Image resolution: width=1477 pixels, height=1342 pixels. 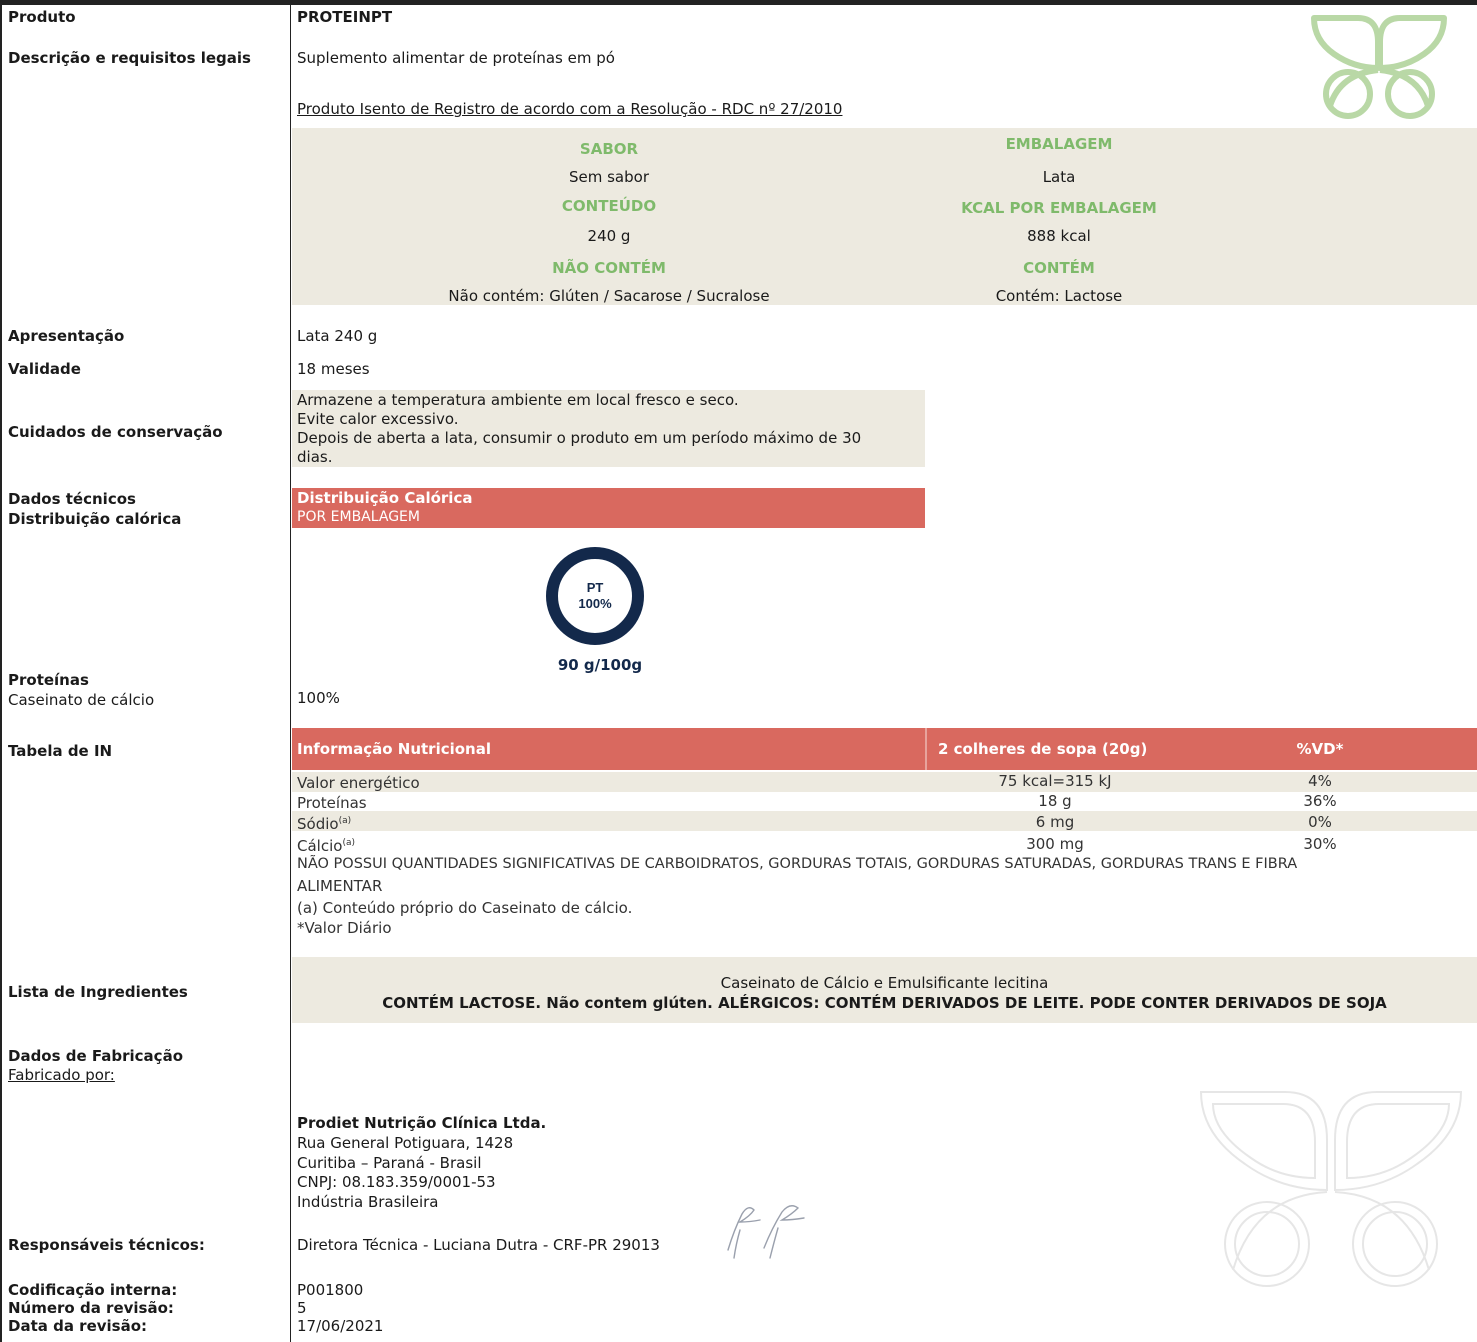 What do you see at coordinates (302, 1308) in the screenshot?
I see `numero-revisao-value: 5` at bounding box center [302, 1308].